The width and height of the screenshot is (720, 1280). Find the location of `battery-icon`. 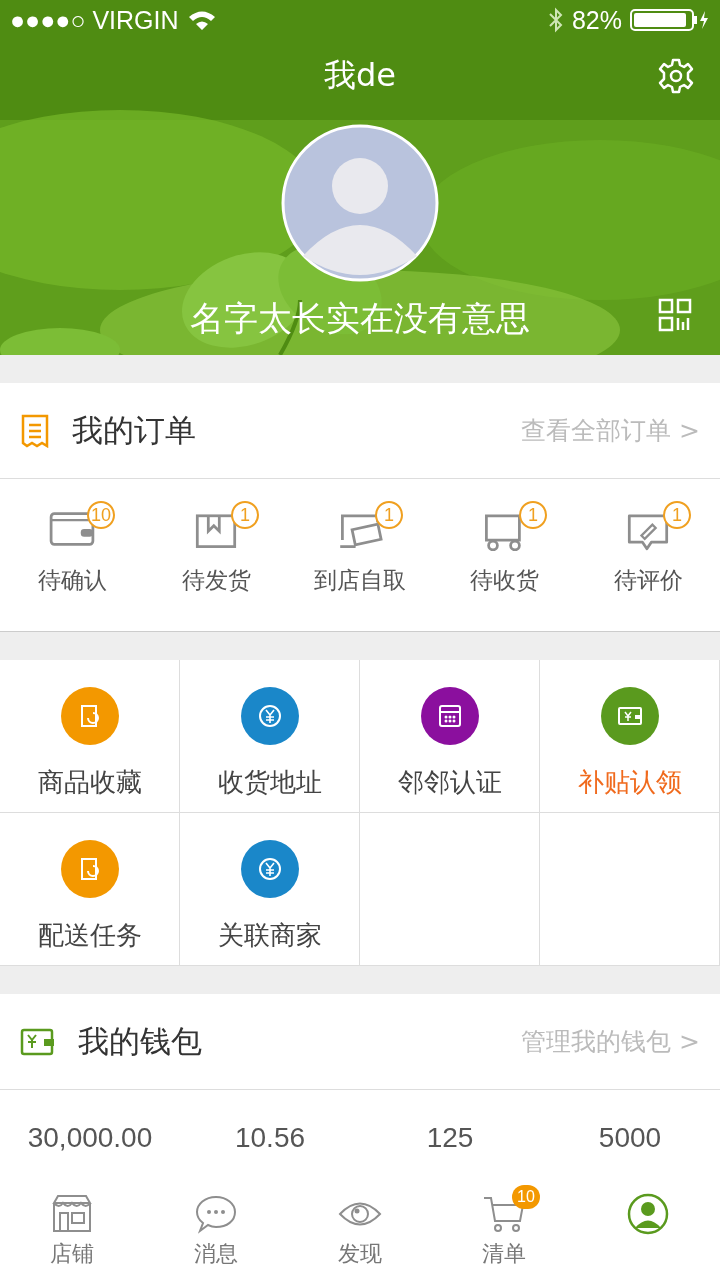

battery-icon is located at coordinates (670, 20).